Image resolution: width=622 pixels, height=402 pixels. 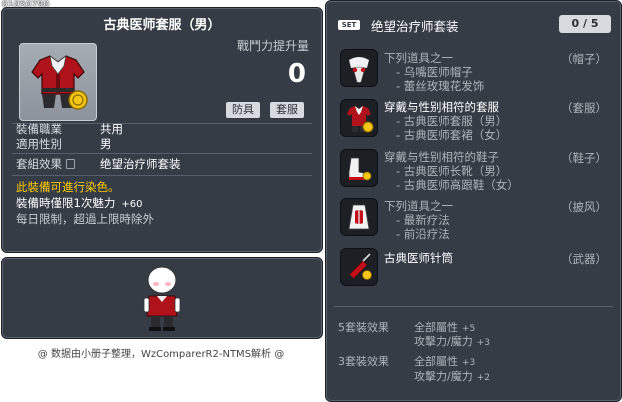 What do you see at coordinates (584, 207) in the screenshot?
I see `set-piece-category: （披风）` at bounding box center [584, 207].